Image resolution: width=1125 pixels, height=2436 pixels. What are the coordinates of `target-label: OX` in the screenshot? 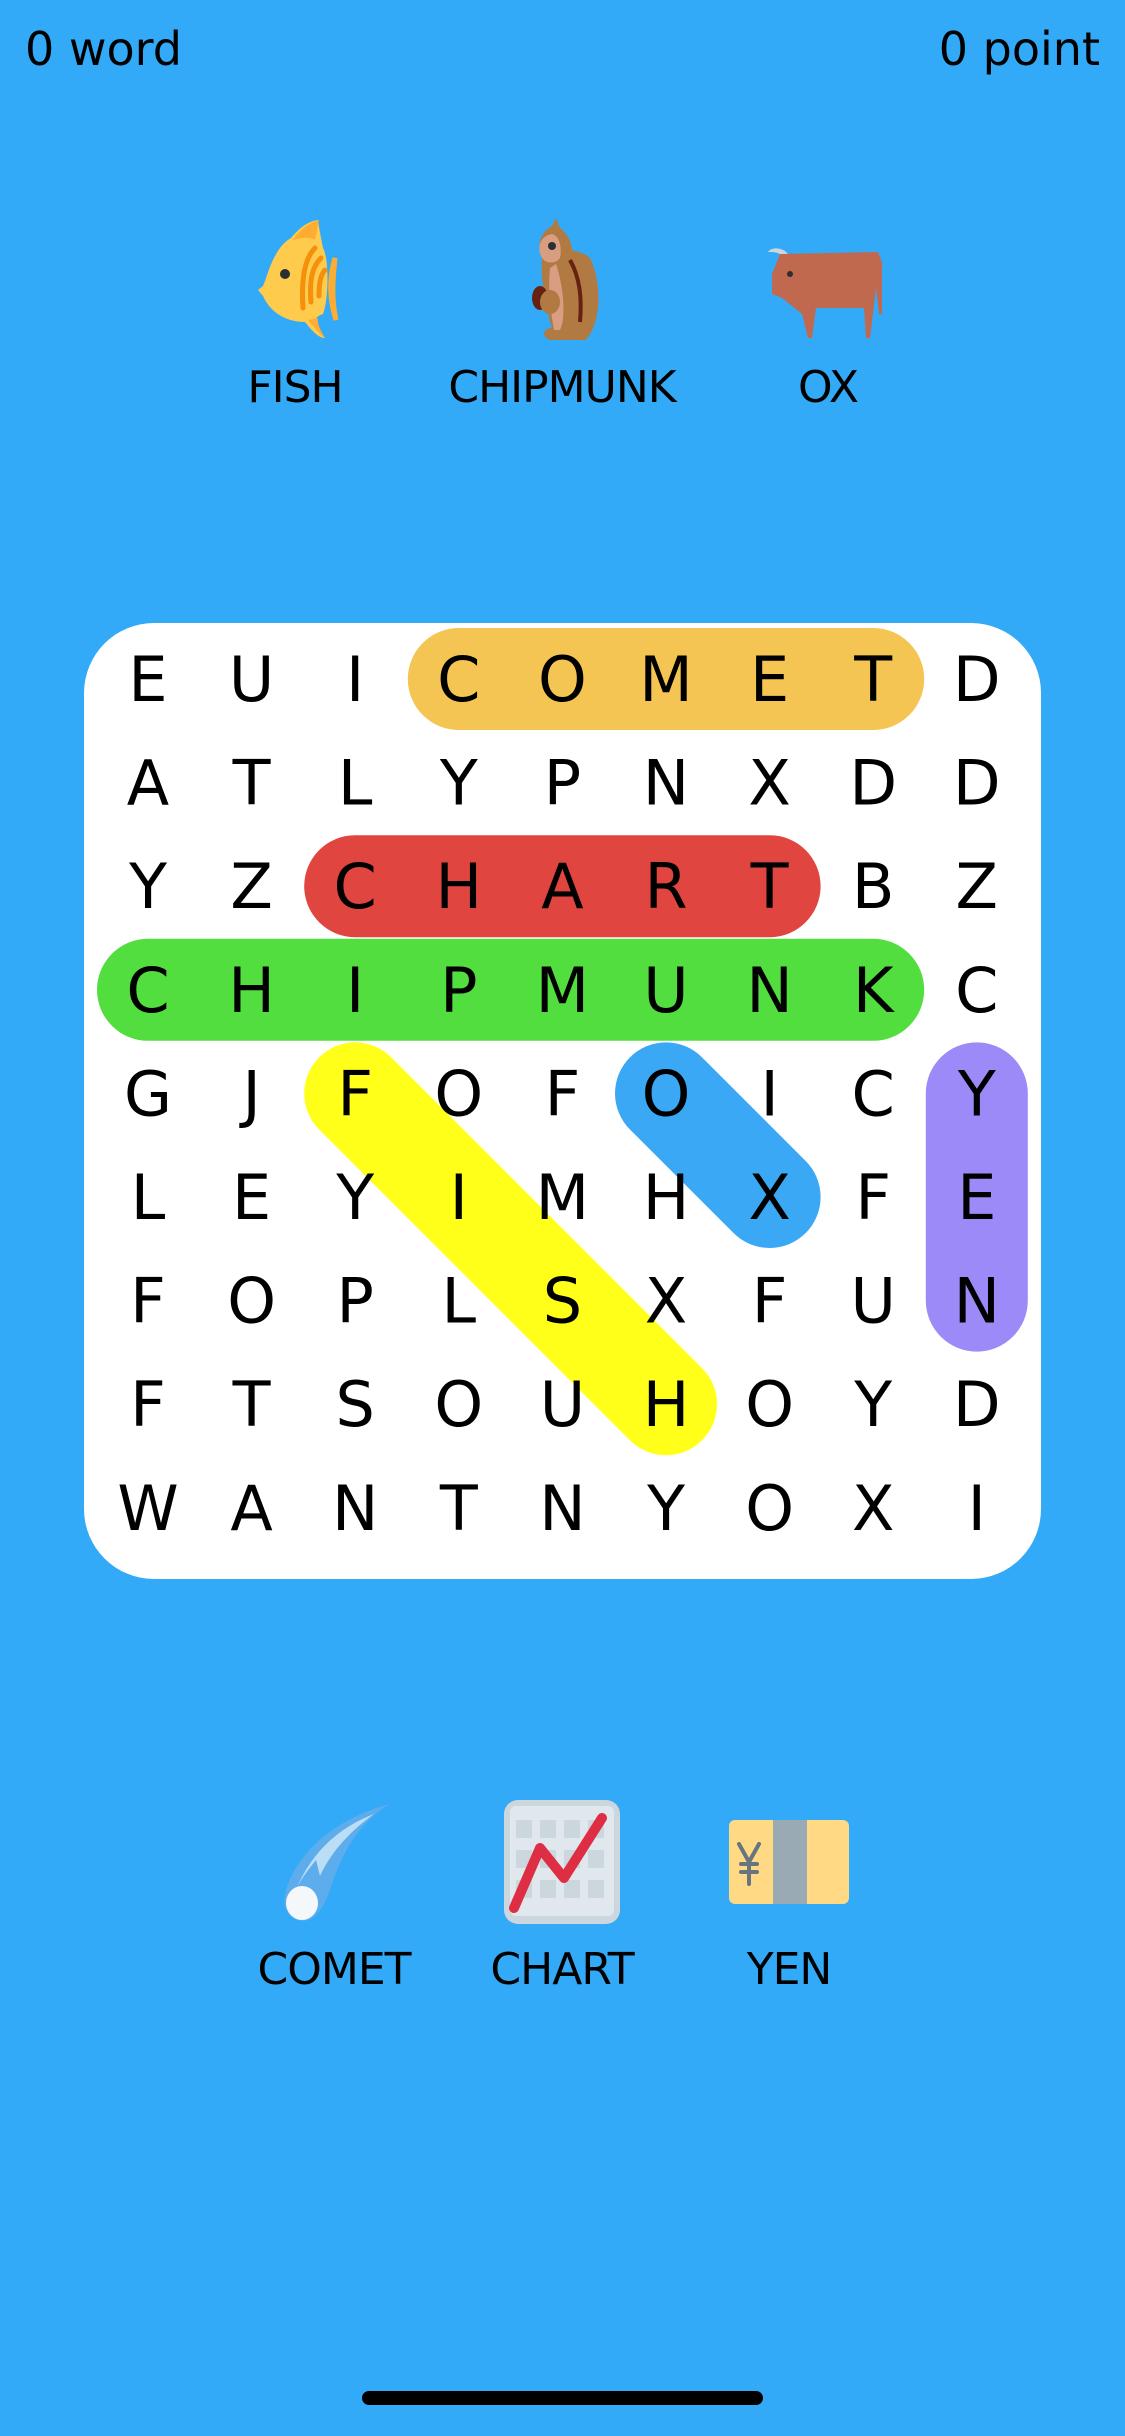 It's located at (828, 387).